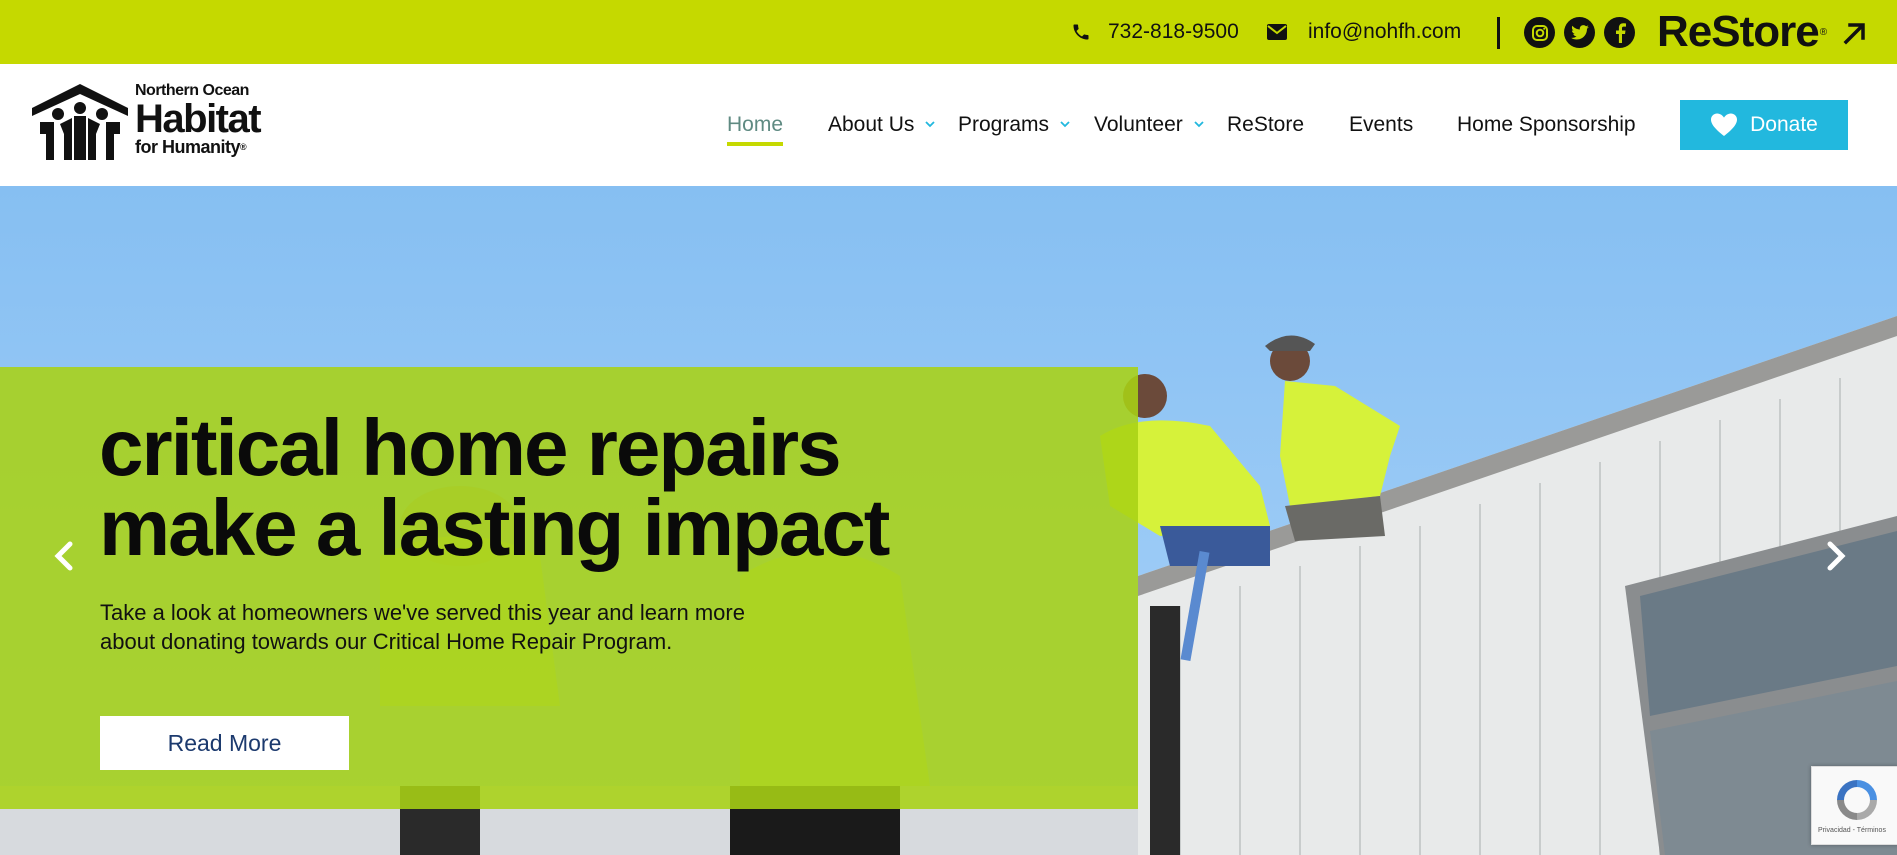 The image size is (1897, 855). I want to click on phone-number: 732-818-9500, so click(1173, 31).